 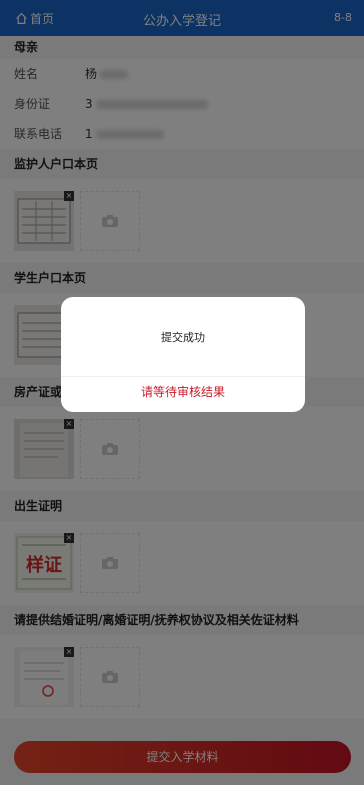 What do you see at coordinates (183, 354) in the screenshot?
I see `success-dialog: 提交成功 请等待审核结果` at bounding box center [183, 354].